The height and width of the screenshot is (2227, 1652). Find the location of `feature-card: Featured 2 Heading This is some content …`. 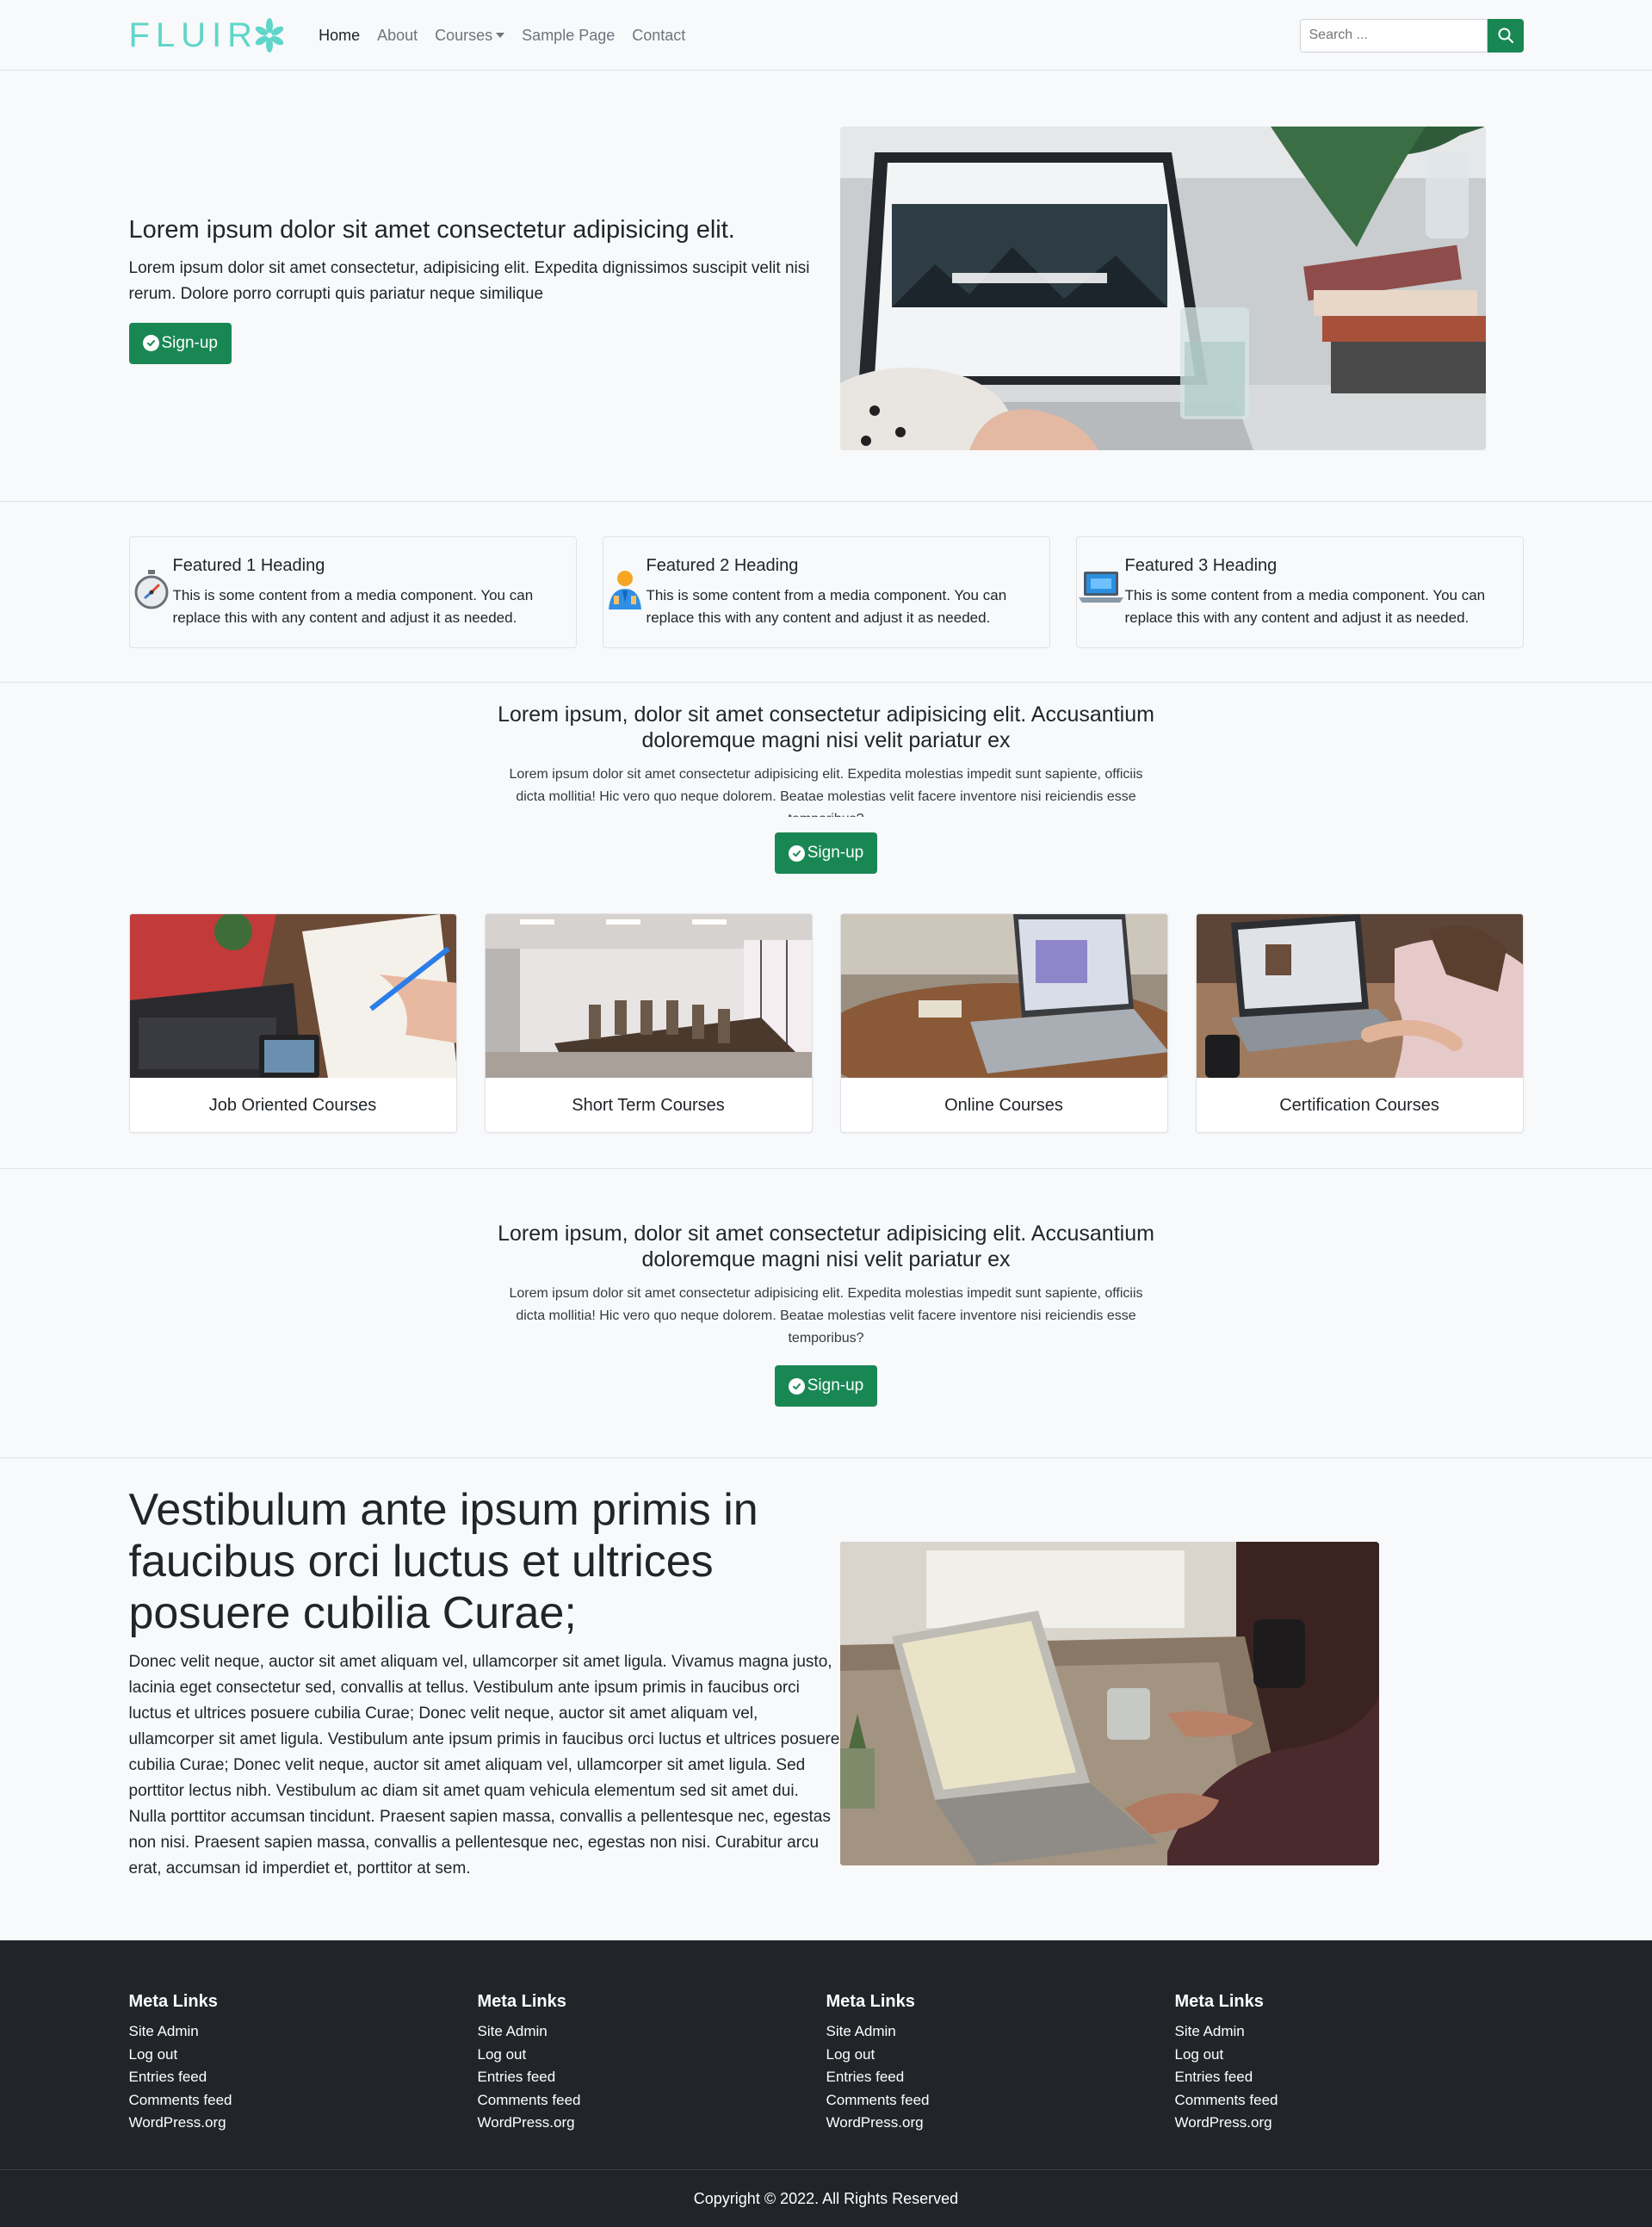

feature-card: Featured 2 Heading This is some content … is located at coordinates (826, 592).